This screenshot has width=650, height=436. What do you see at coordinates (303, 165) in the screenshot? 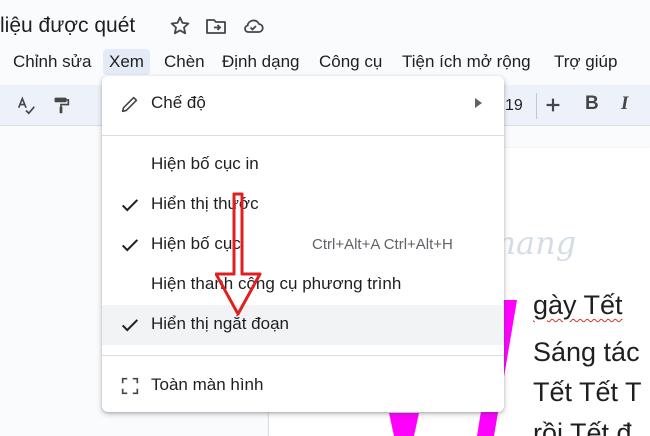
I see `menu-option-print-layout: Hiện bố cục in` at bounding box center [303, 165].